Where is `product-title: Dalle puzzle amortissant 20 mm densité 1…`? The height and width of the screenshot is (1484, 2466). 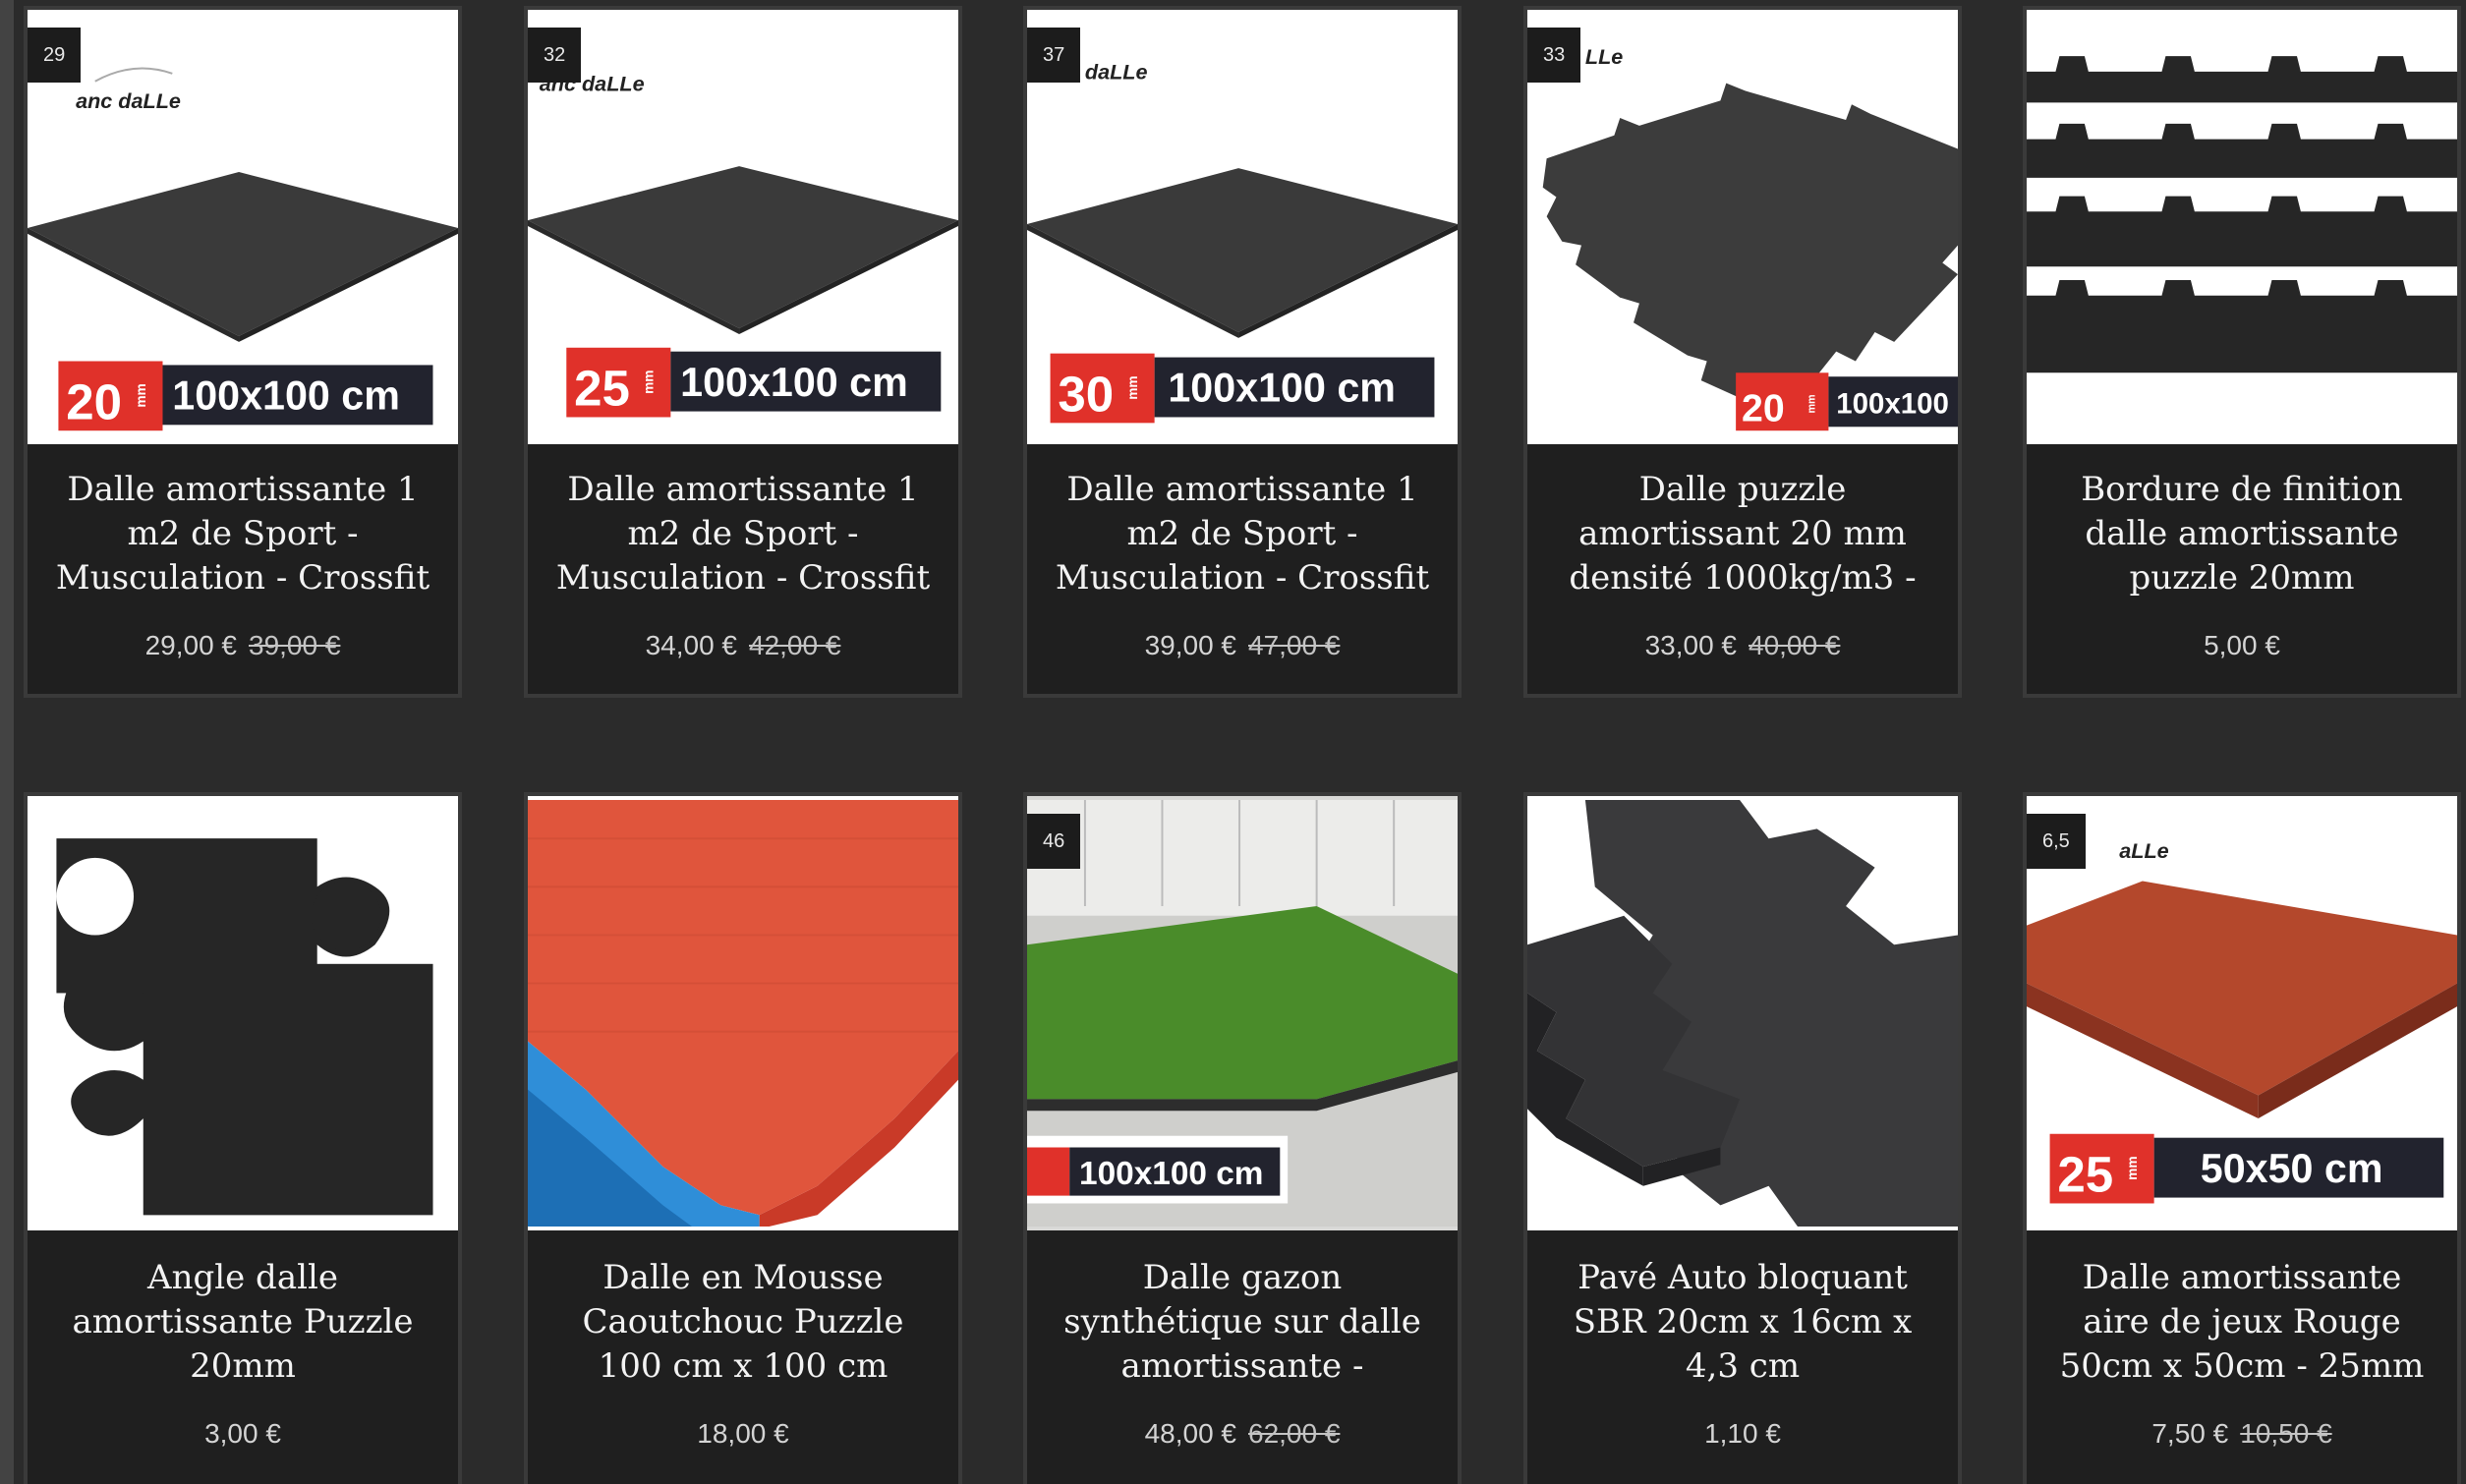
product-title: Dalle puzzle amortissant 20 mm densité 1… is located at coordinates (1743, 534).